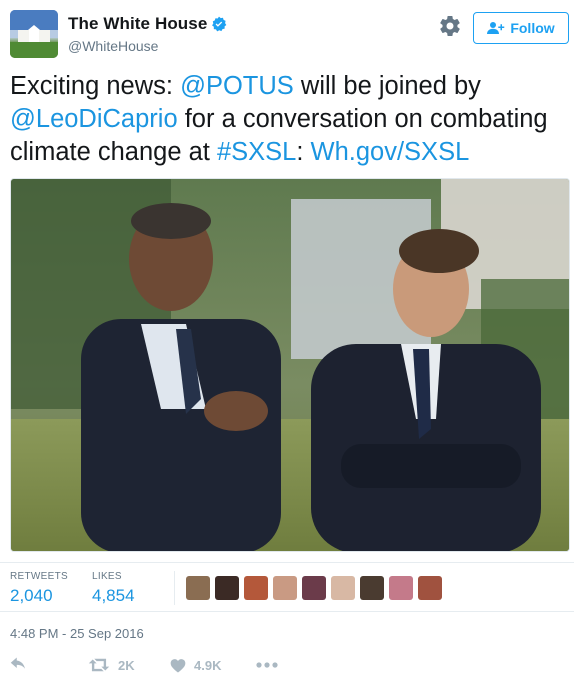 Image resolution: width=574 pixels, height=680 pixels. I want to click on retweets-count: 2,040, so click(31, 595).